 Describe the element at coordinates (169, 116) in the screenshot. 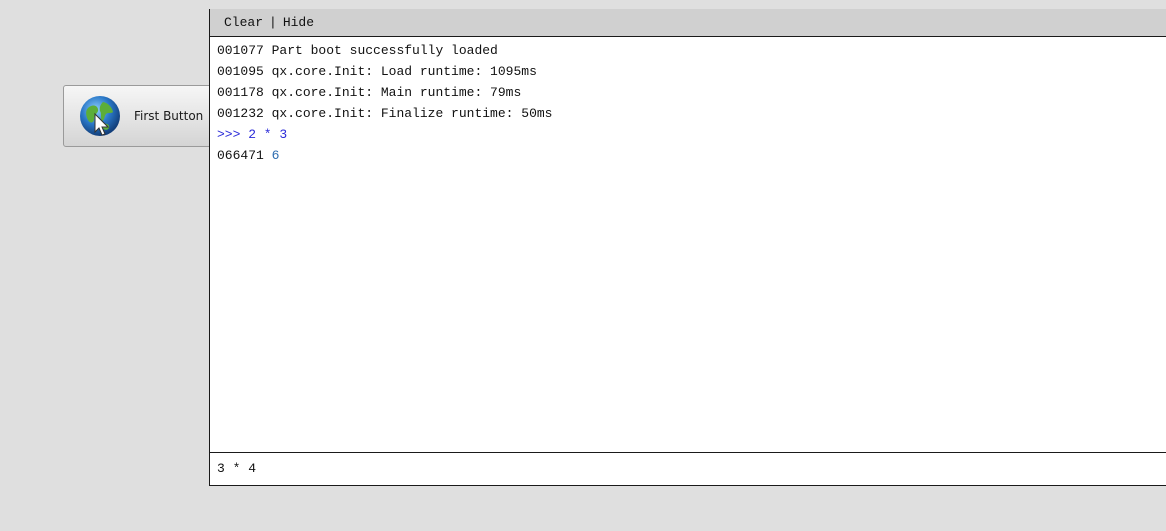

I see `first-button-label: First Button` at that location.